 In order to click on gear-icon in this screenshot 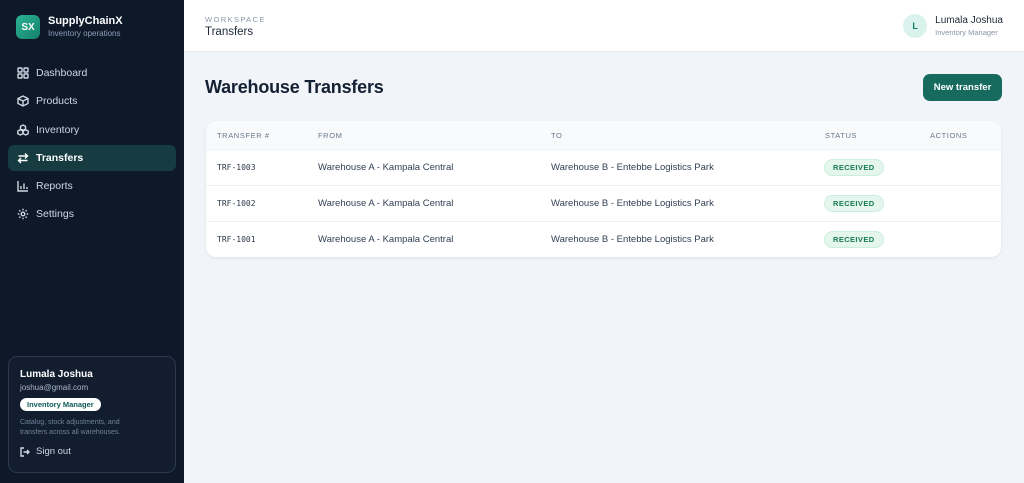, I will do `click(23, 214)`.